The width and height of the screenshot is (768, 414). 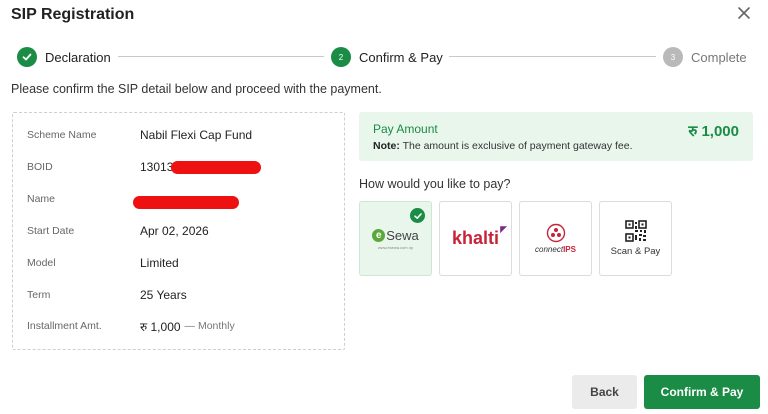 I want to click on detail-value: 25 Years, so click(x=163, y=295).